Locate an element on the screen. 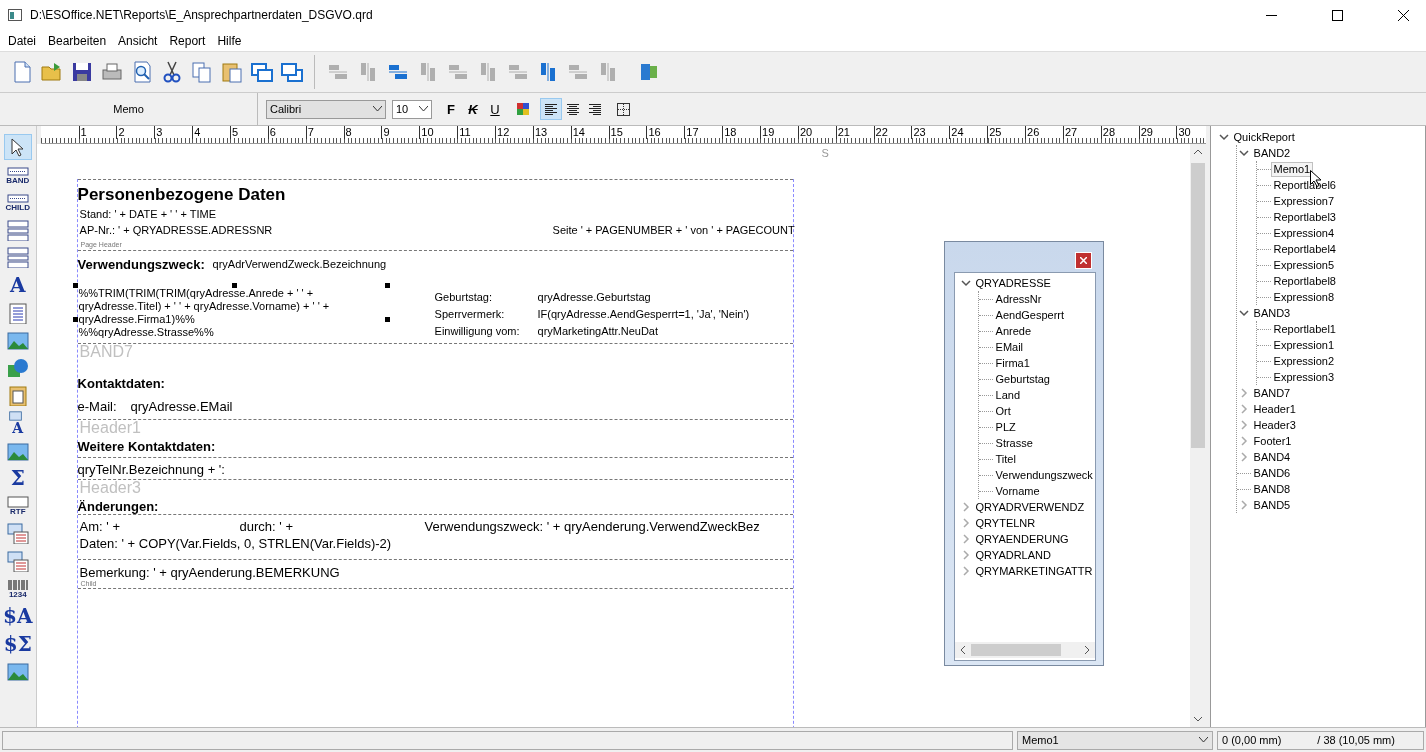 Image resolution: width=1426 pixels, height=752 pixels. tree-item: Expression1 is located at coordinates (1304, 345).